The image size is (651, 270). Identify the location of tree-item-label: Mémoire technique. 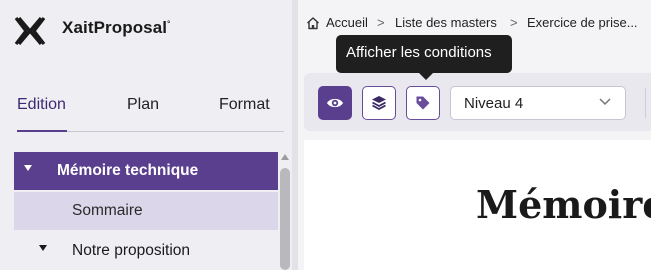
(128, 170).